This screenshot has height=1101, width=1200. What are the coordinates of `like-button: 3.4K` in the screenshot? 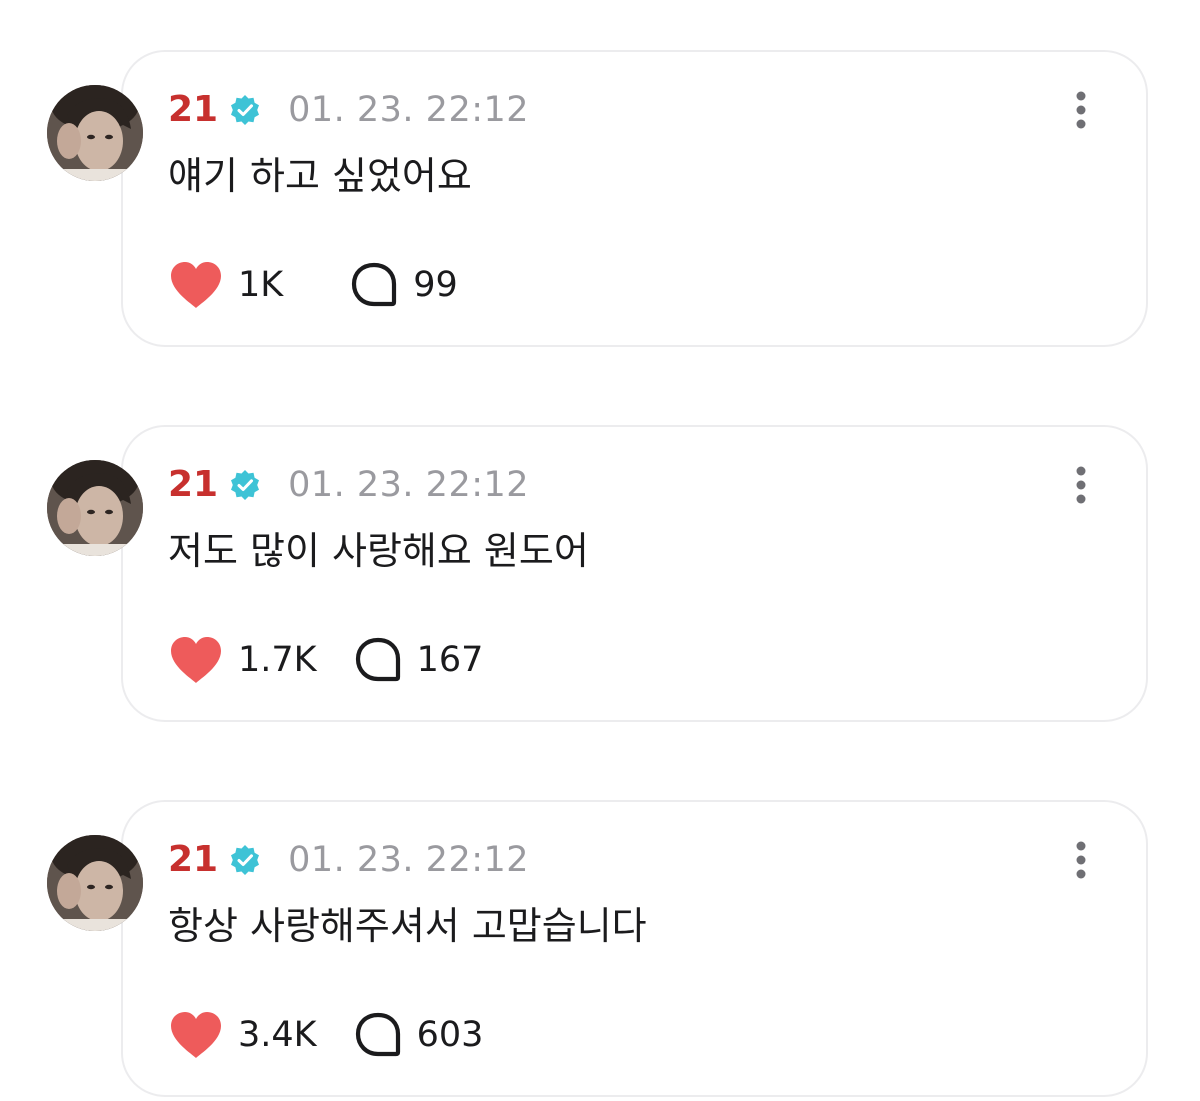 It's located at (242, 1035).